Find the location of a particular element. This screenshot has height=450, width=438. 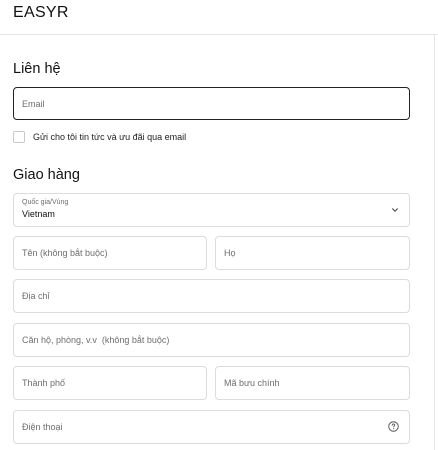

first-name-input is located at coordinates (110, 253).